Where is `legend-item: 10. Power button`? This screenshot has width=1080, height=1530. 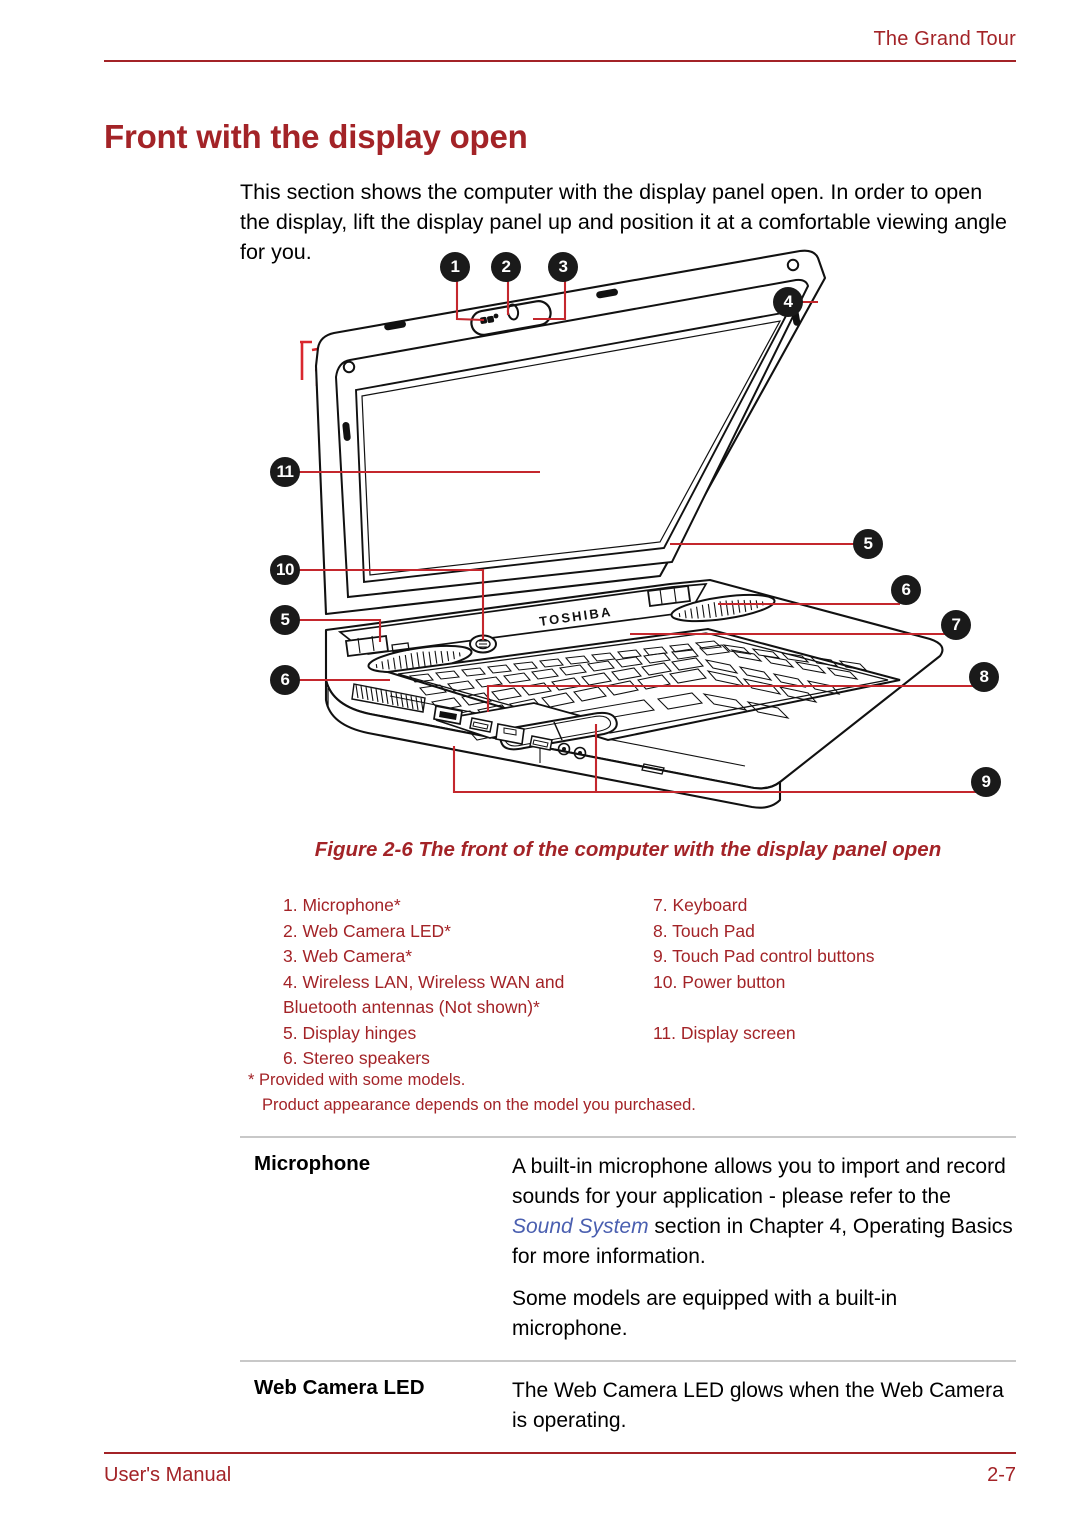
legend-item: 10. Power button is located at coordinates (719, 981).